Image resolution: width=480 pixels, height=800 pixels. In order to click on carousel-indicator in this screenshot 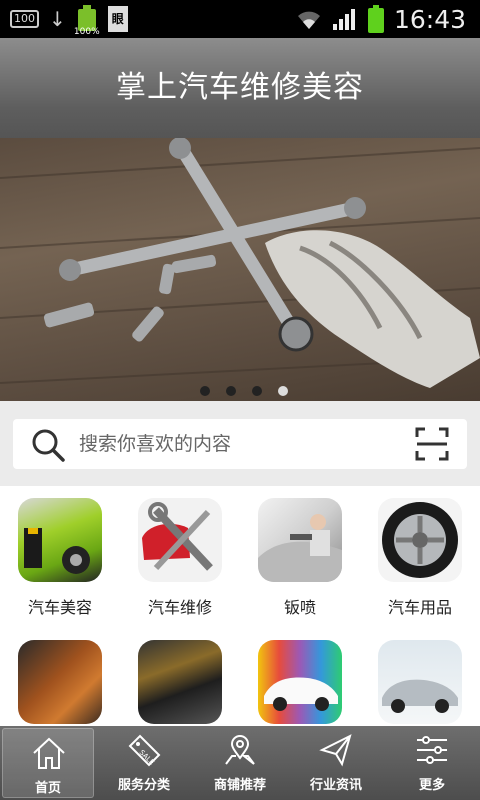, I will do `click(244, 391)`.